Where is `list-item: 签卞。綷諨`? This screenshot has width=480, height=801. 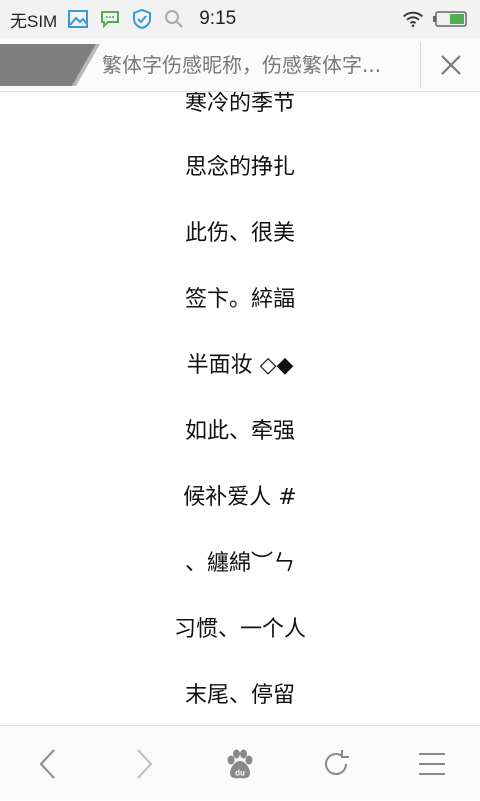
list-item: 签卞。綷諨 is located at coordinates (239, 299).